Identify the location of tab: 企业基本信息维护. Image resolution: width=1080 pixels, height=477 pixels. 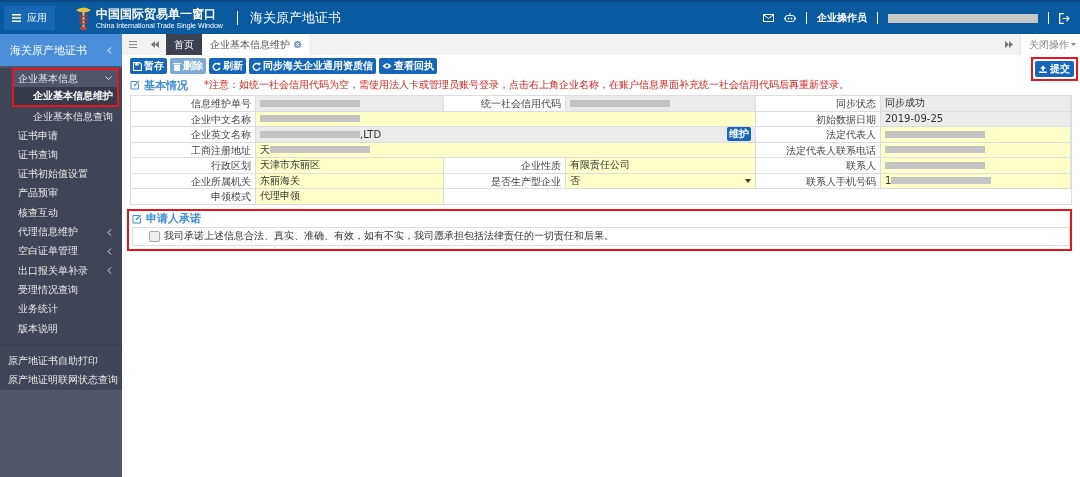
(255, 44).